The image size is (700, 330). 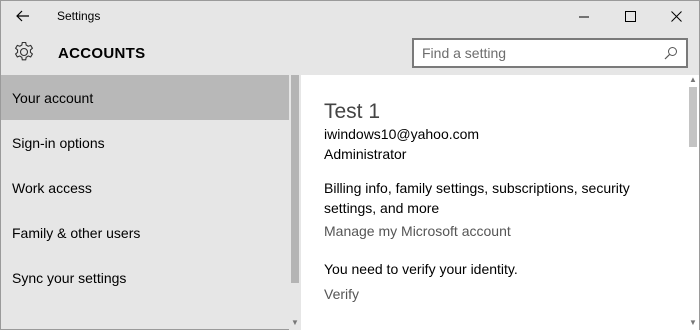 What do you see at coordinates (69, 277) in the screenshot?
I see `sidebar-item-label: Sync your settings` at bounding box center [69, 277].